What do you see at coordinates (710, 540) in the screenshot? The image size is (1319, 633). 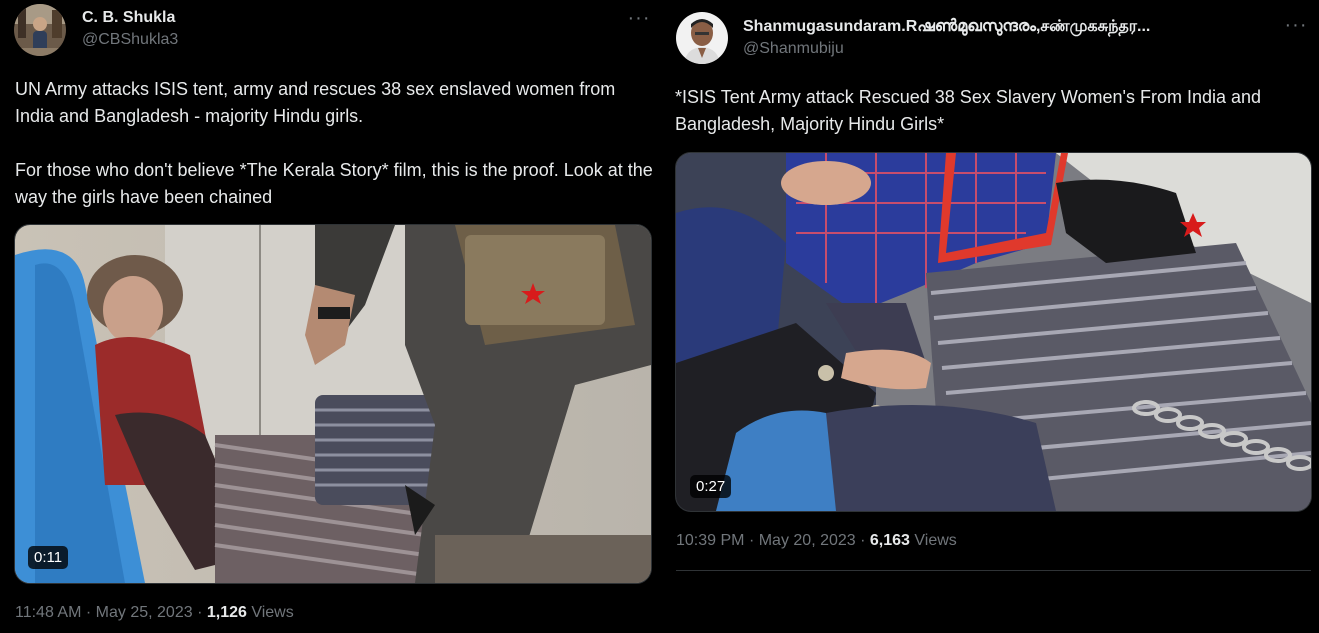 I see `tweet-time: 10:39 PM` at bounding box center [710, 540].